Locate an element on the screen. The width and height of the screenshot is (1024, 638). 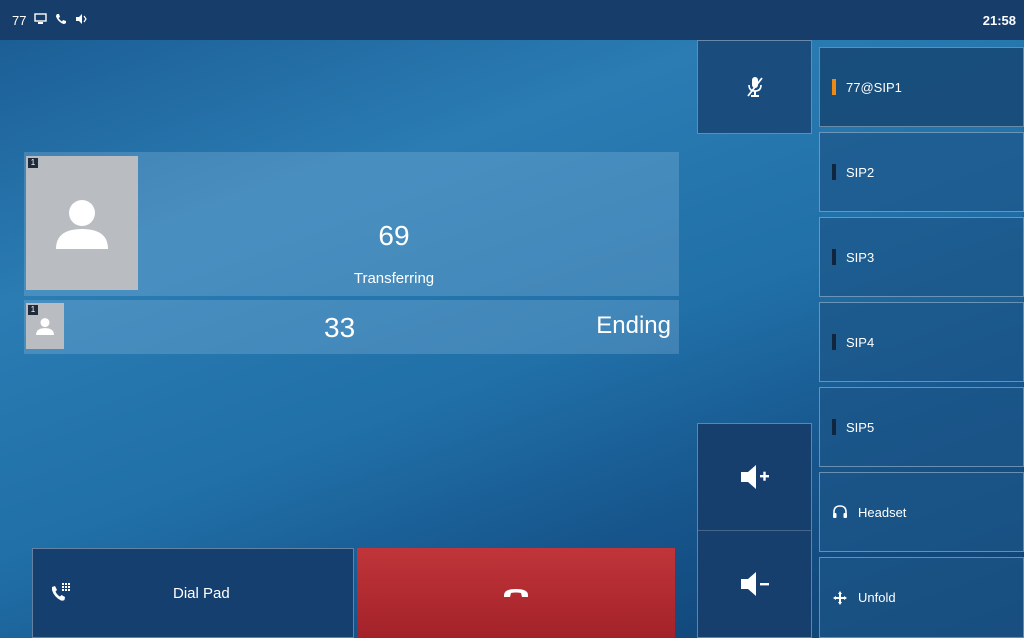
headset-button: Headset is located at coordinates (921, 512).